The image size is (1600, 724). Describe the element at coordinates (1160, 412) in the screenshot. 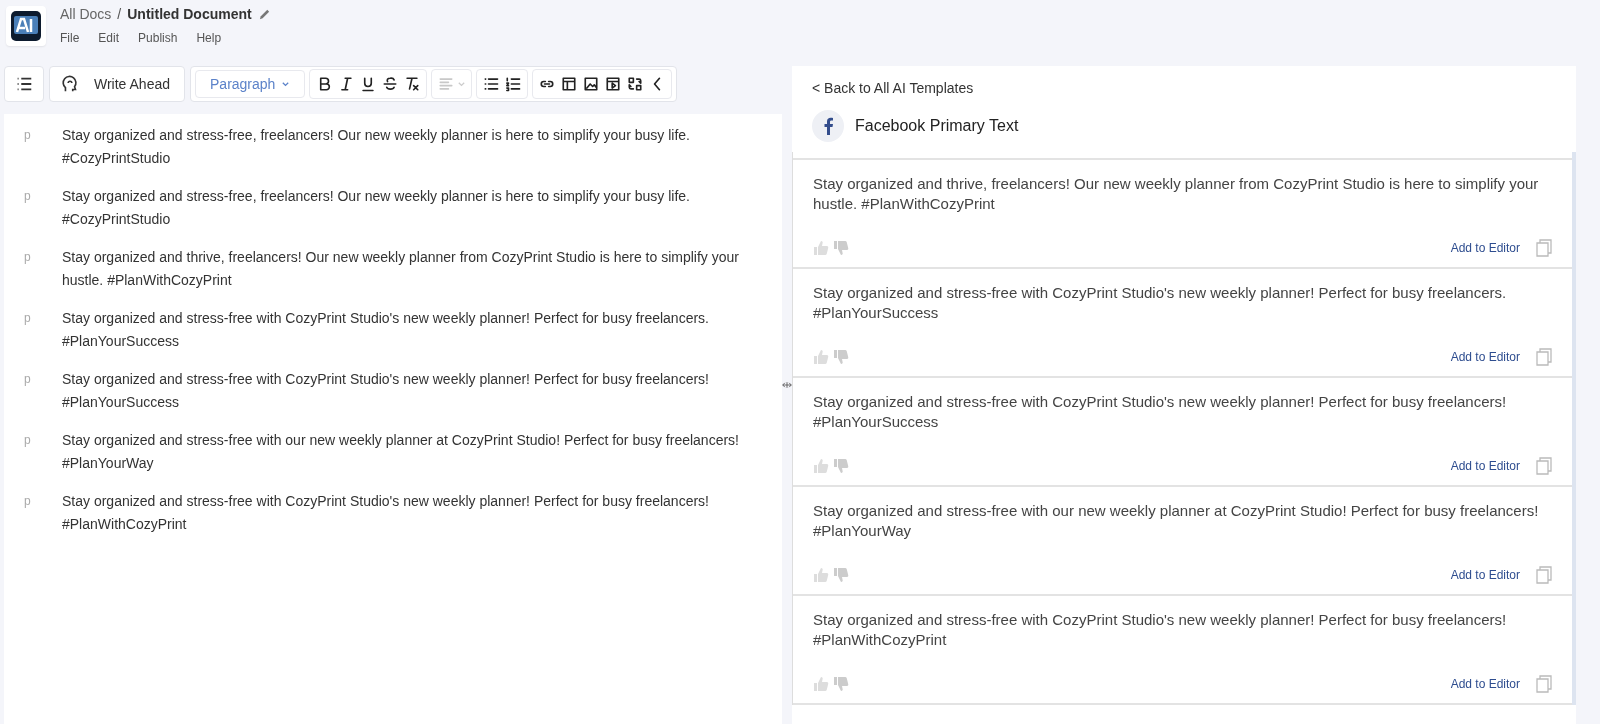

I see `result-text: Stay organized and stress-free with CozyPrint Studio's new weekly planner! Perfect for busy freelancers! #PlanYourSuccess` at that location.